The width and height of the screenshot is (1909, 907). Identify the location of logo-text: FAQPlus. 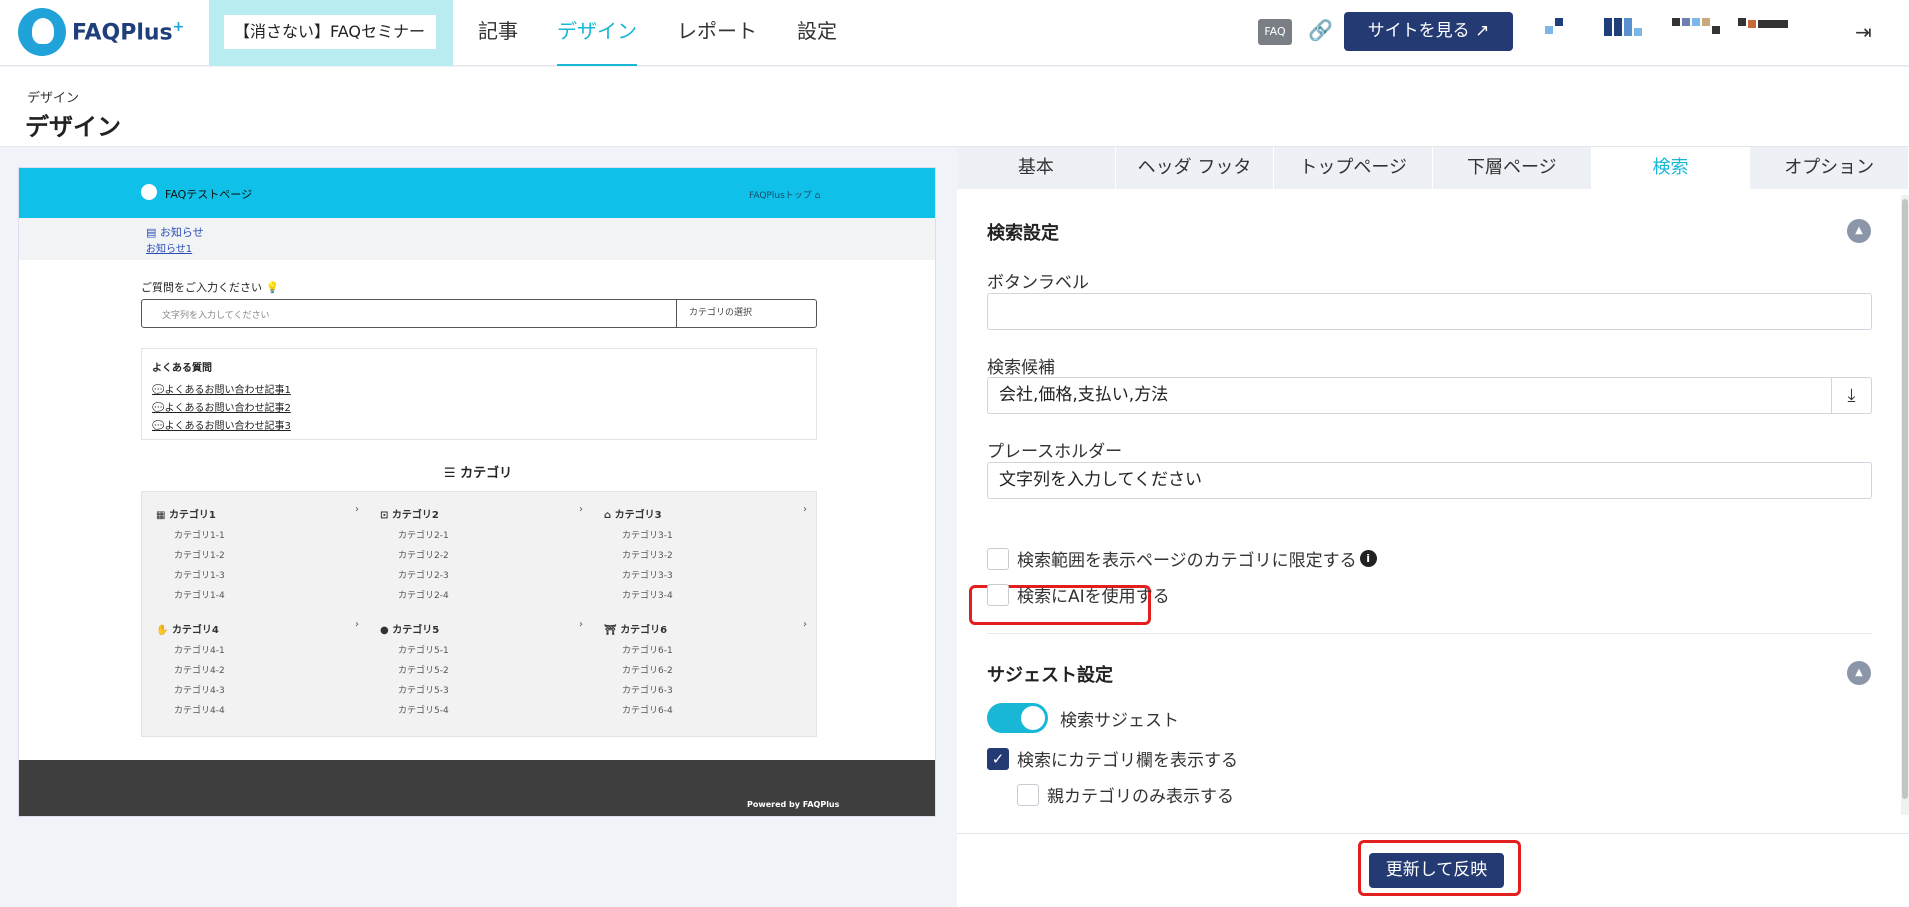
(122, 33).